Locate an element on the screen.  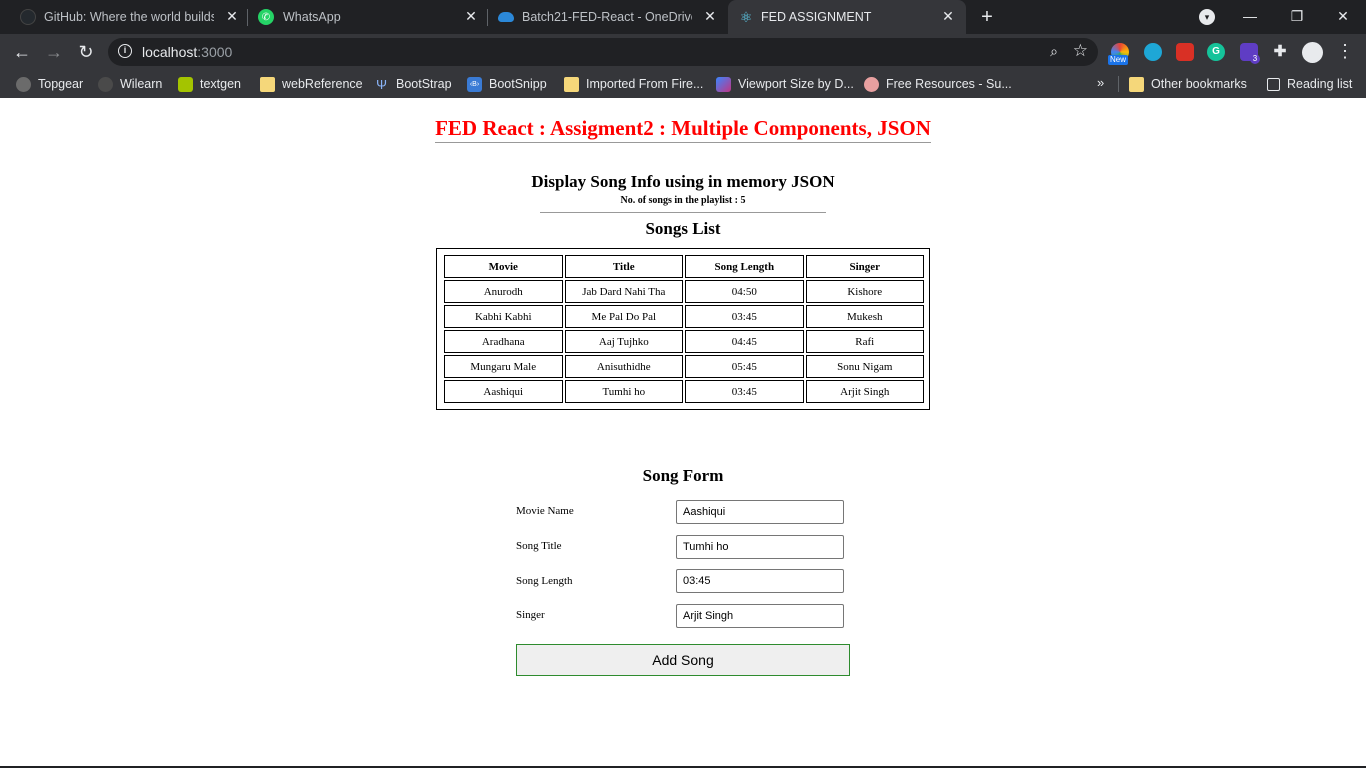
react-icon: ⚛ is located at coordinates (746, 16).